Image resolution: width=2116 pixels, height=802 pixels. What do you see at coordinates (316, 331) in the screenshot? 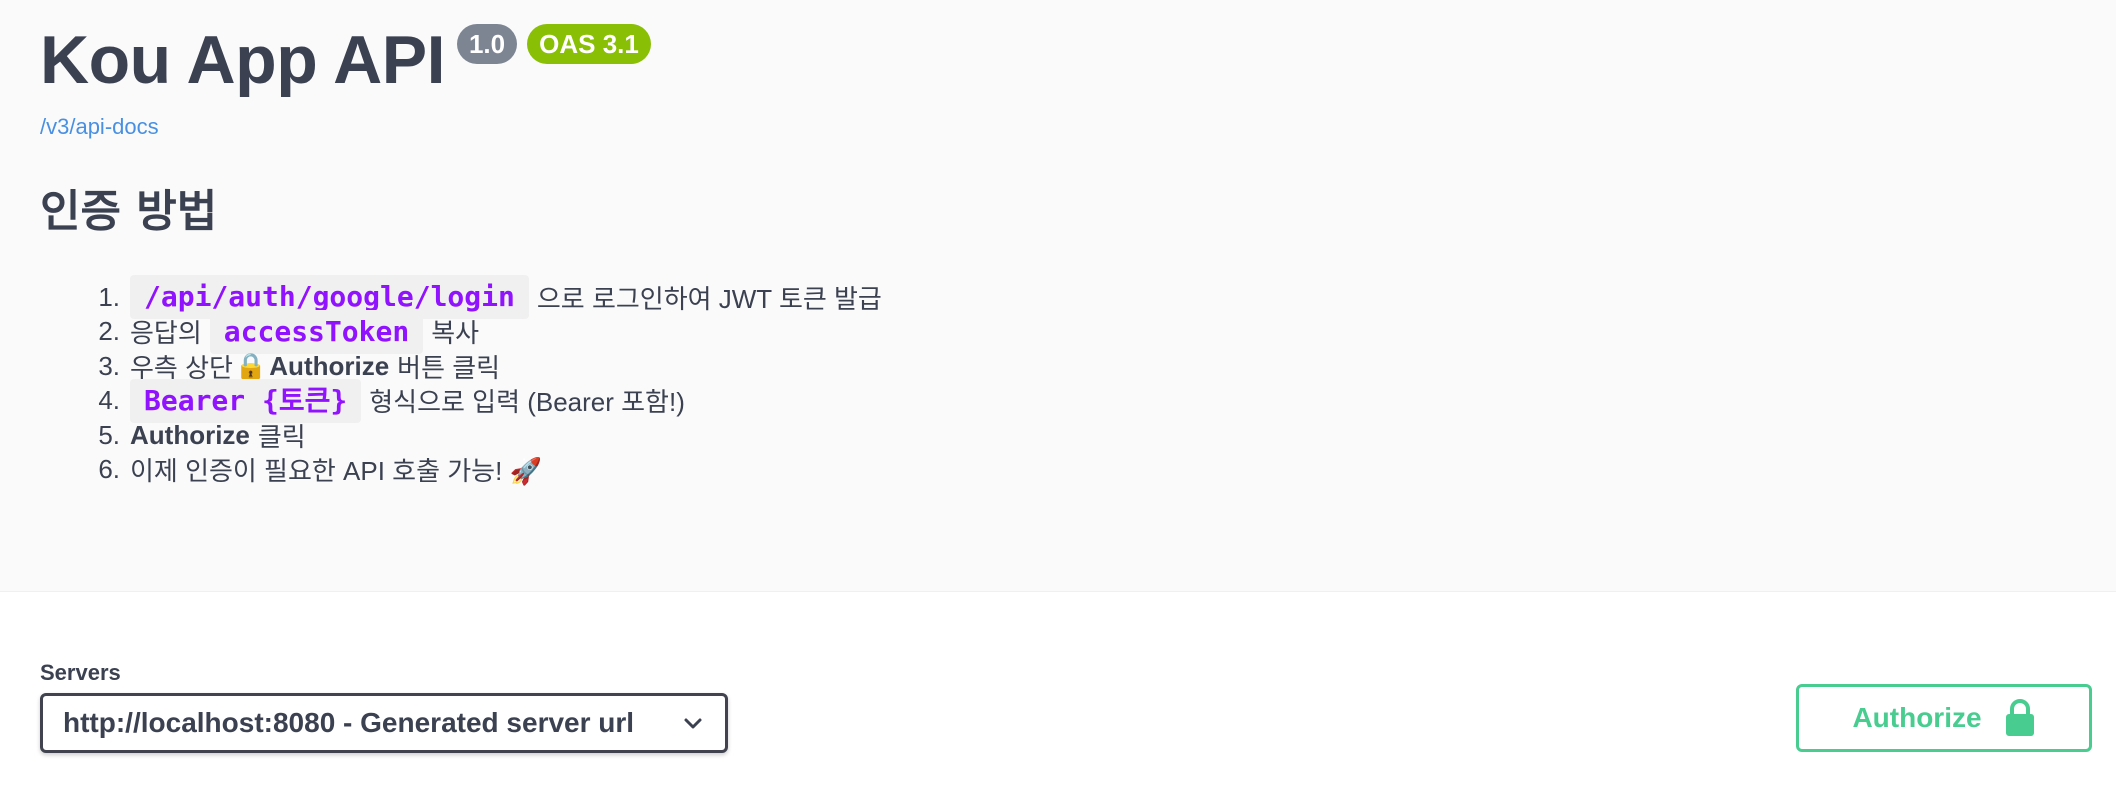
I see `access-token-code: accessToken` at bounding box center [316, 331].